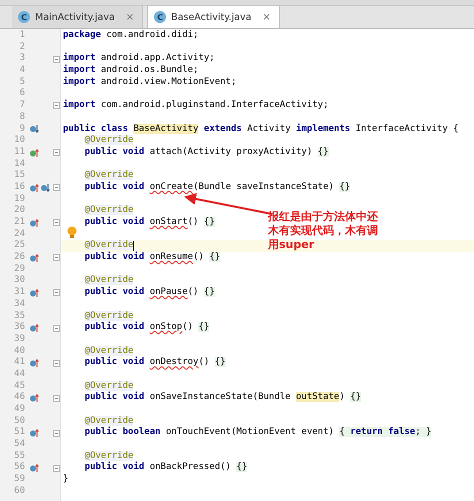  What do you see at coordinates (19, 445) in the screenshot?
I see `line-number: 54` at bounding box center [19, 445].